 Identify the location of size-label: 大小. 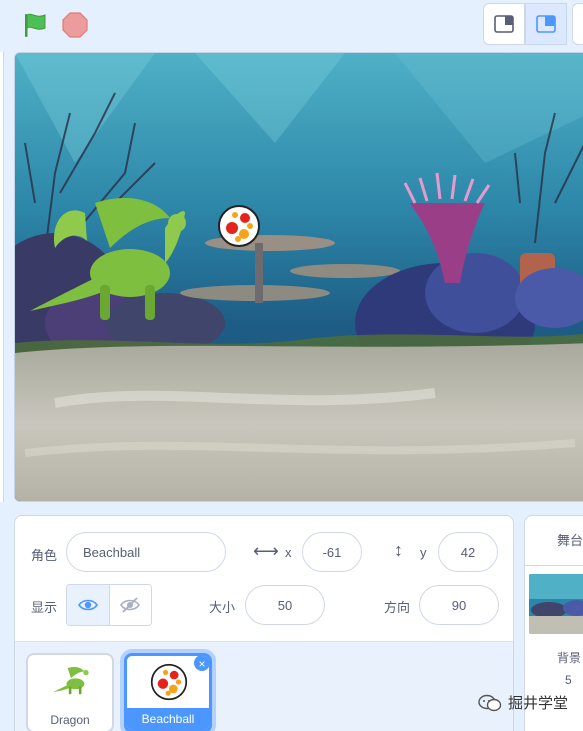
(222, 607).